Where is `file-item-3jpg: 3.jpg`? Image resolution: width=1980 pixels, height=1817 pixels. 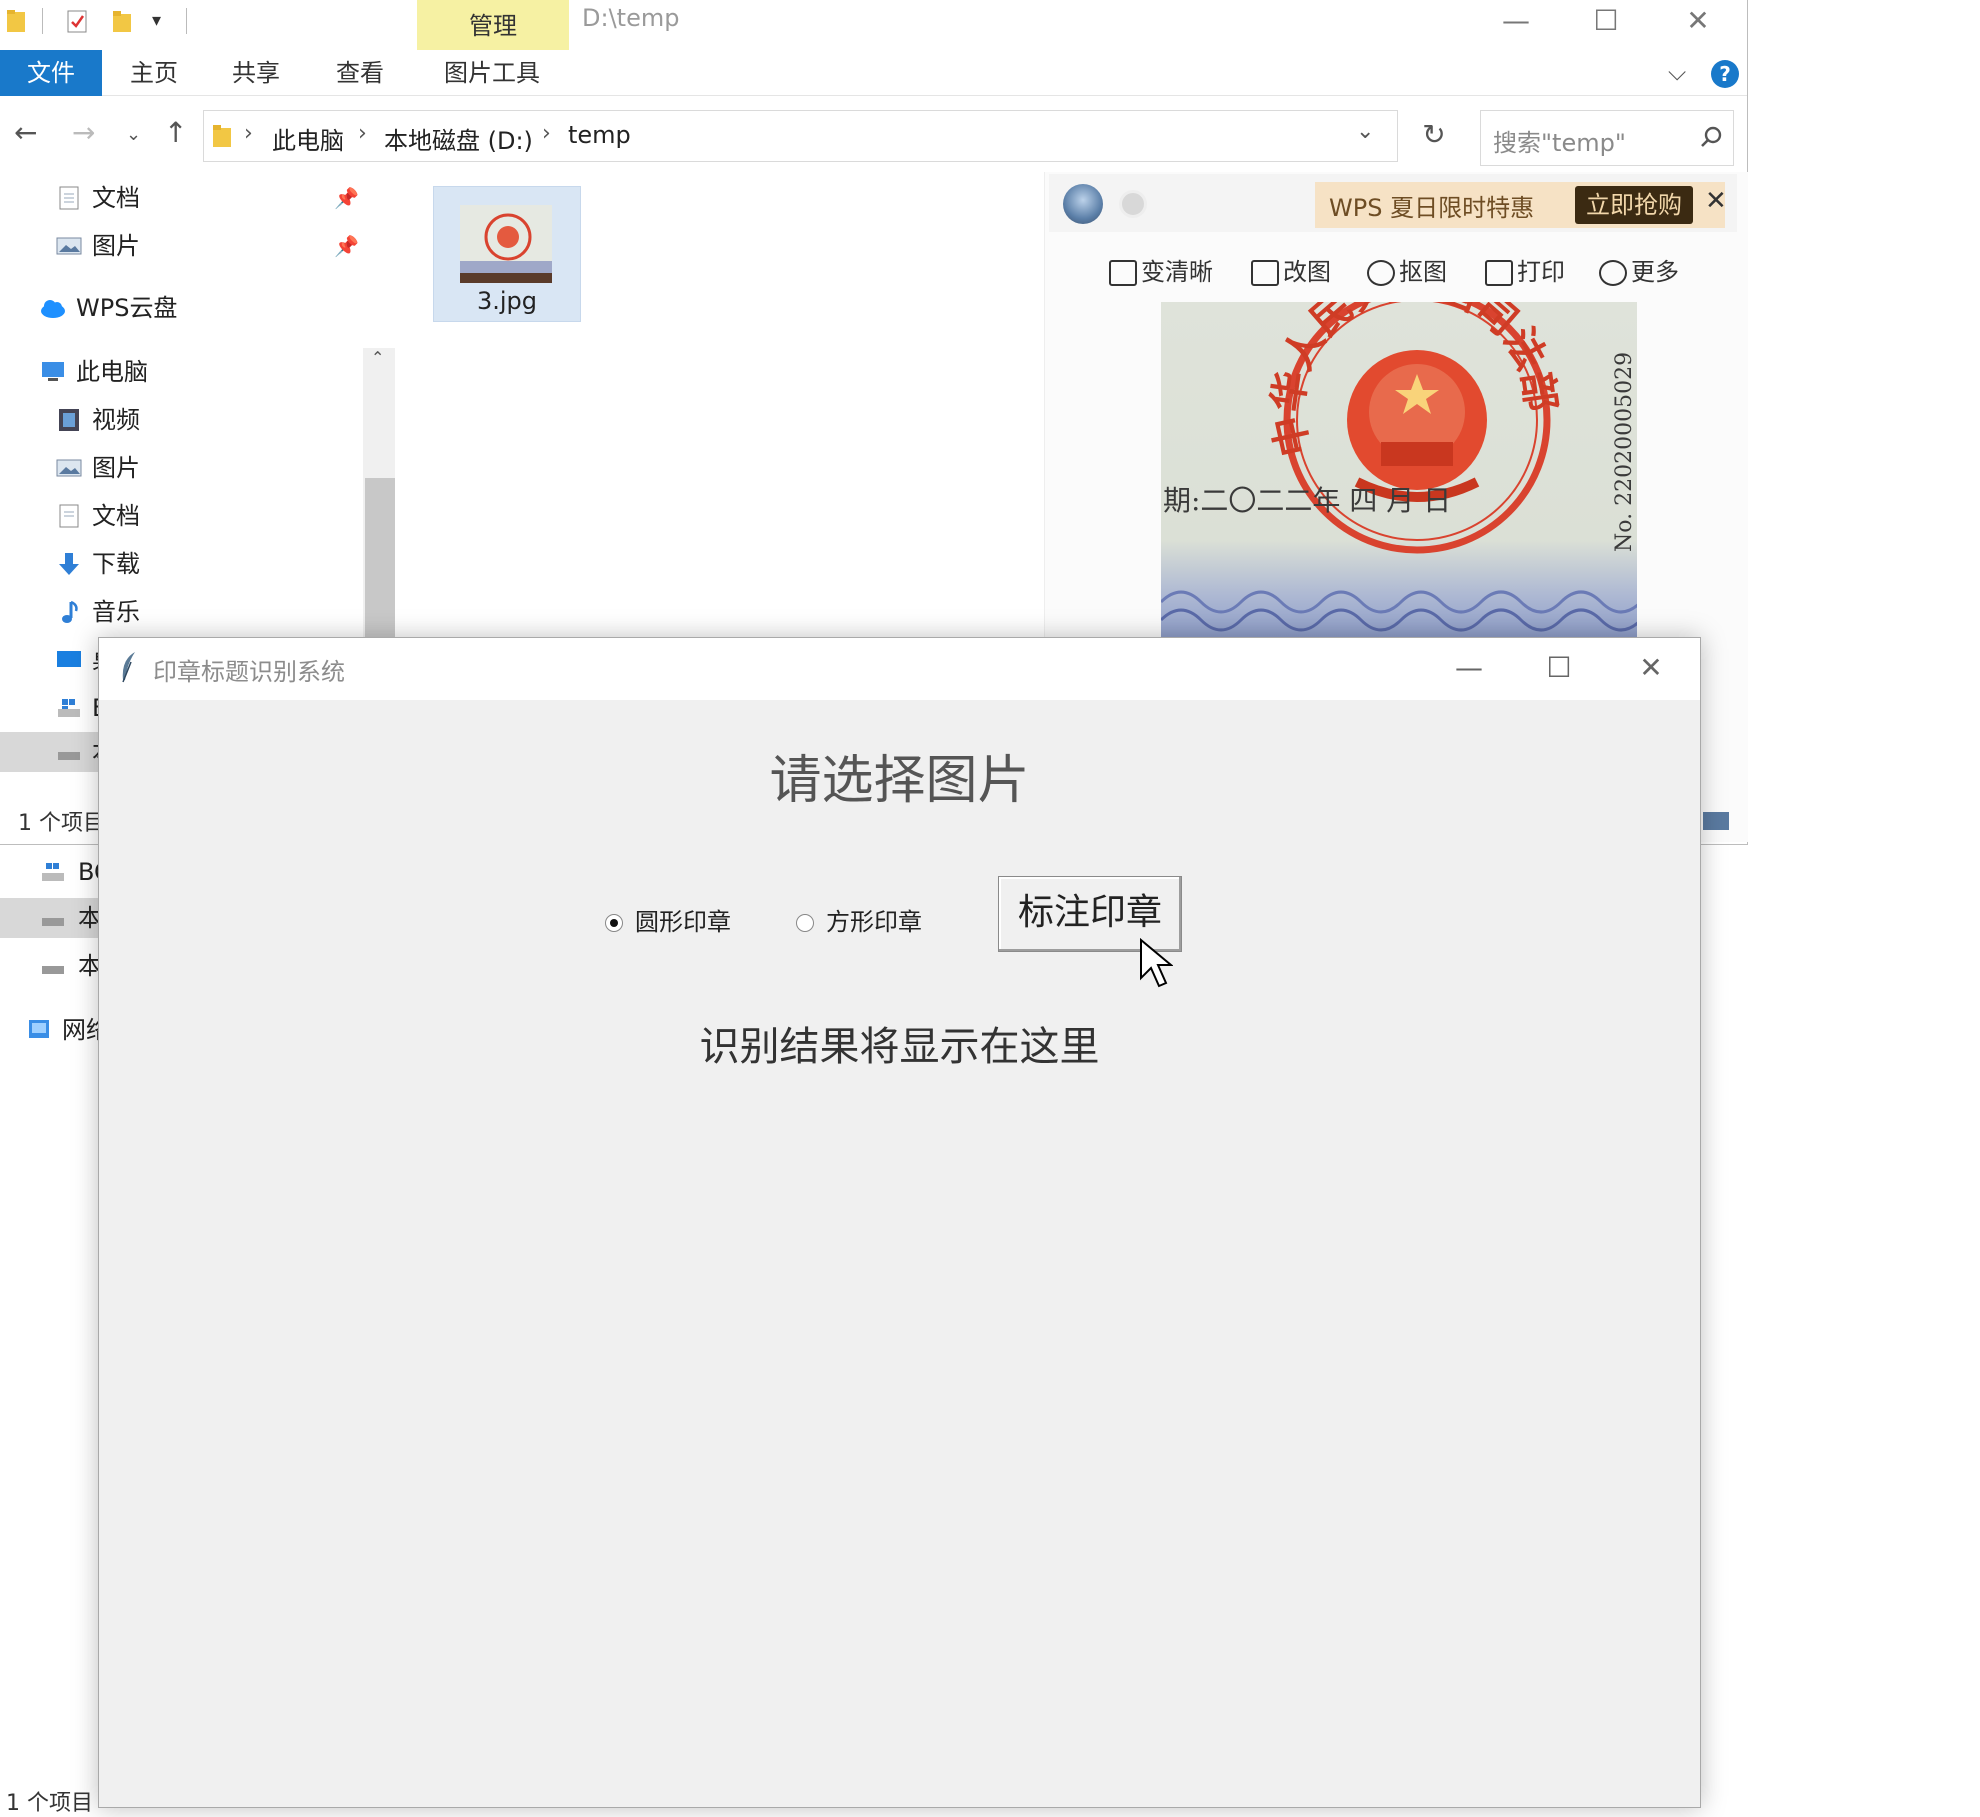 file-item-3jpg: 3.jpg is located at coordinates (507, 254).